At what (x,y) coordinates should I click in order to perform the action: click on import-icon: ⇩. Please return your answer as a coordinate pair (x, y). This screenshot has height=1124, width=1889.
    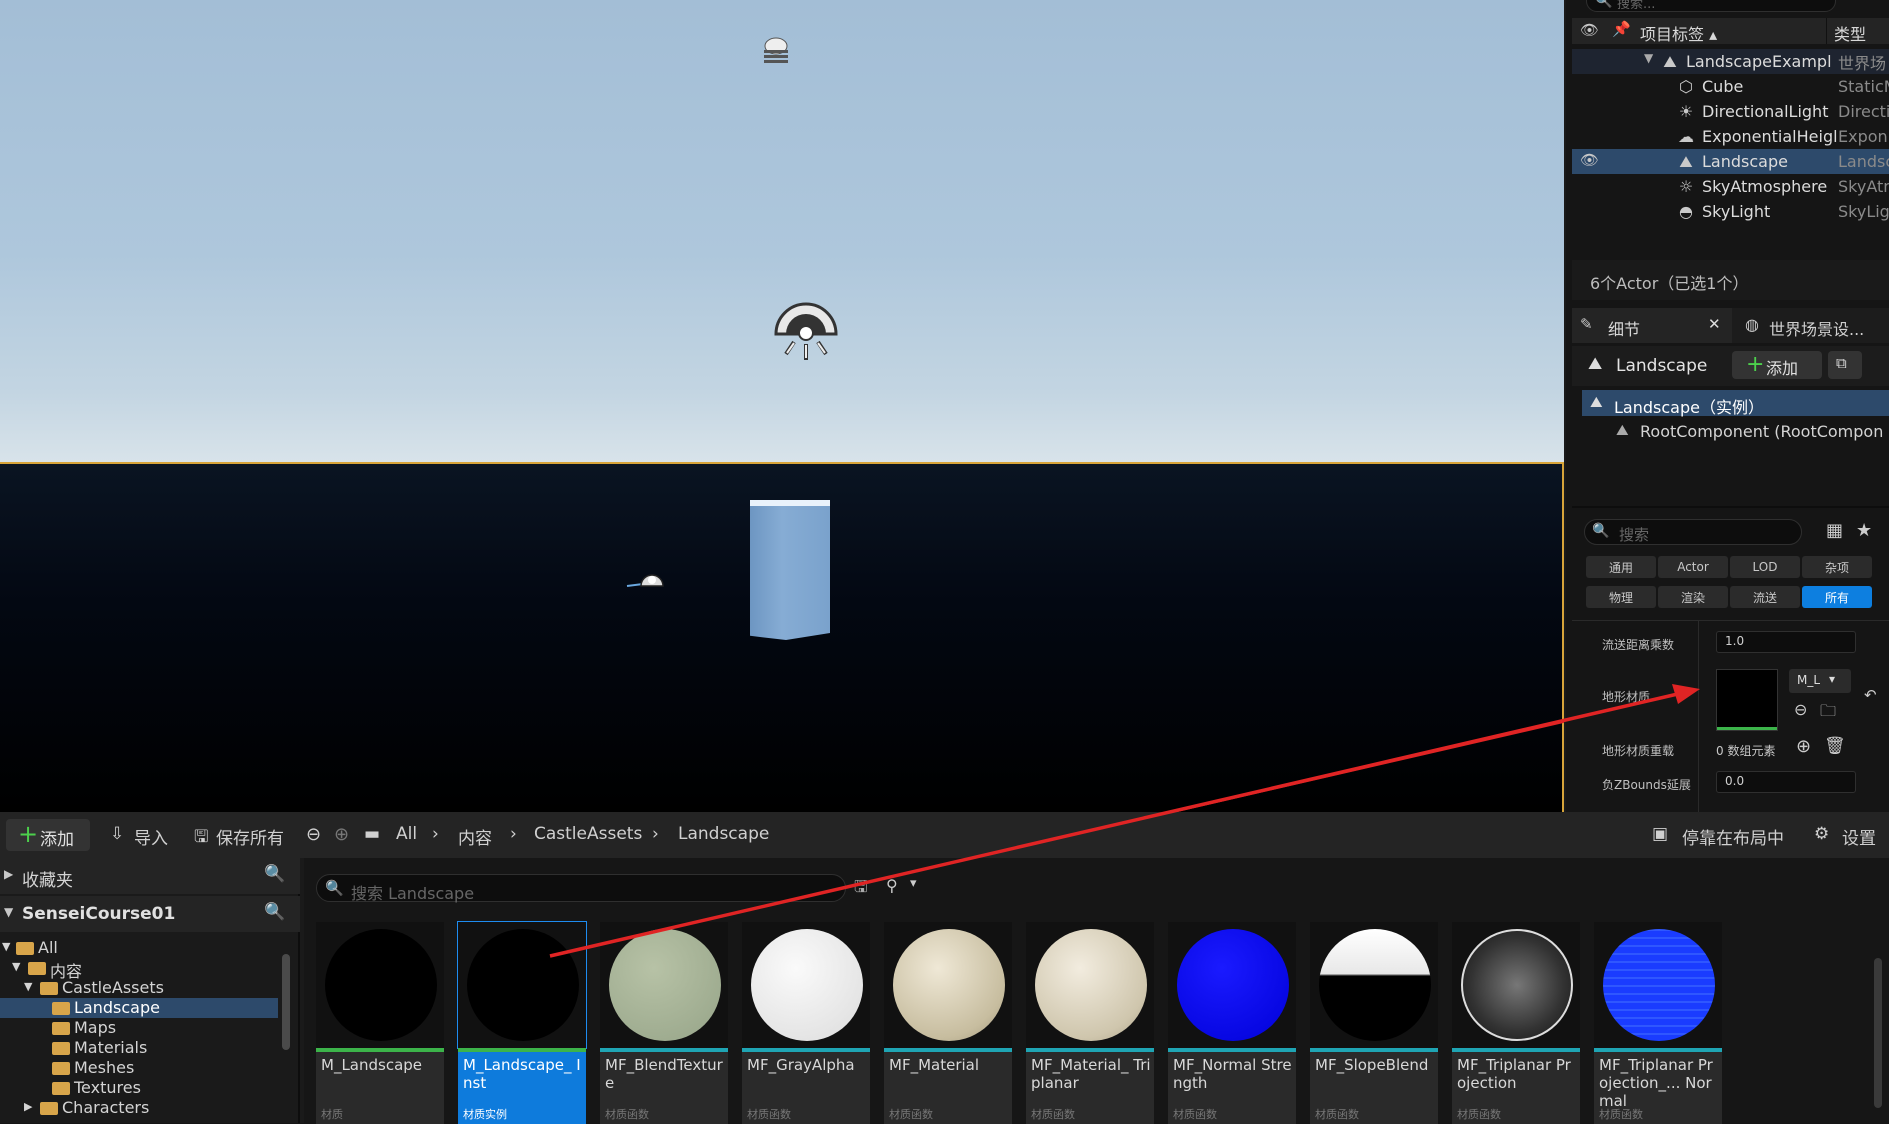
    Looking at the image, I should click on (117, 834).